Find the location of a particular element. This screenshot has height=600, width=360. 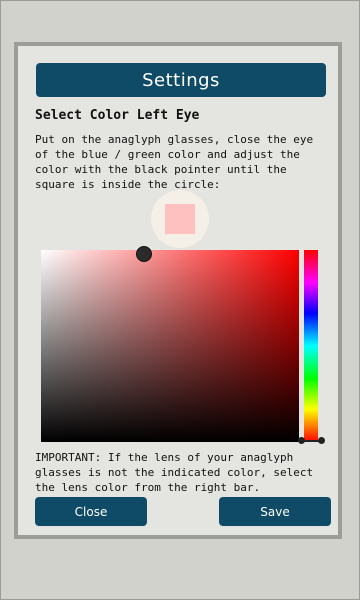

hue-bar is located at coordinates (311, 346).